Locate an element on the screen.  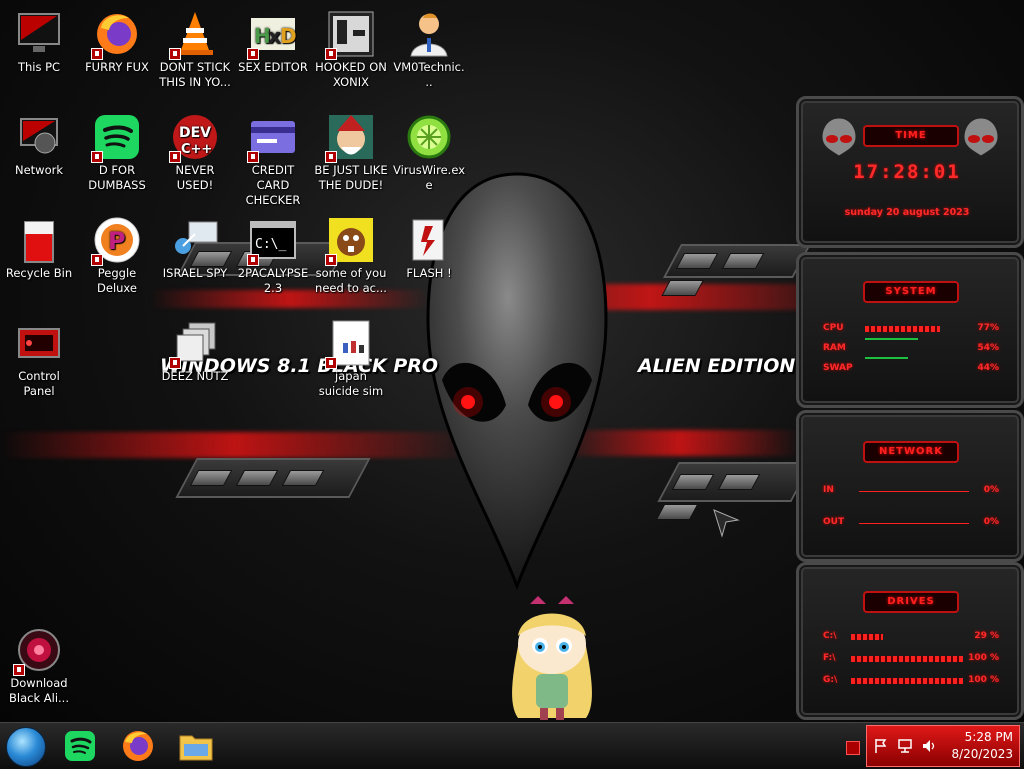
network-status-icon is located at coordinates (905, 746).